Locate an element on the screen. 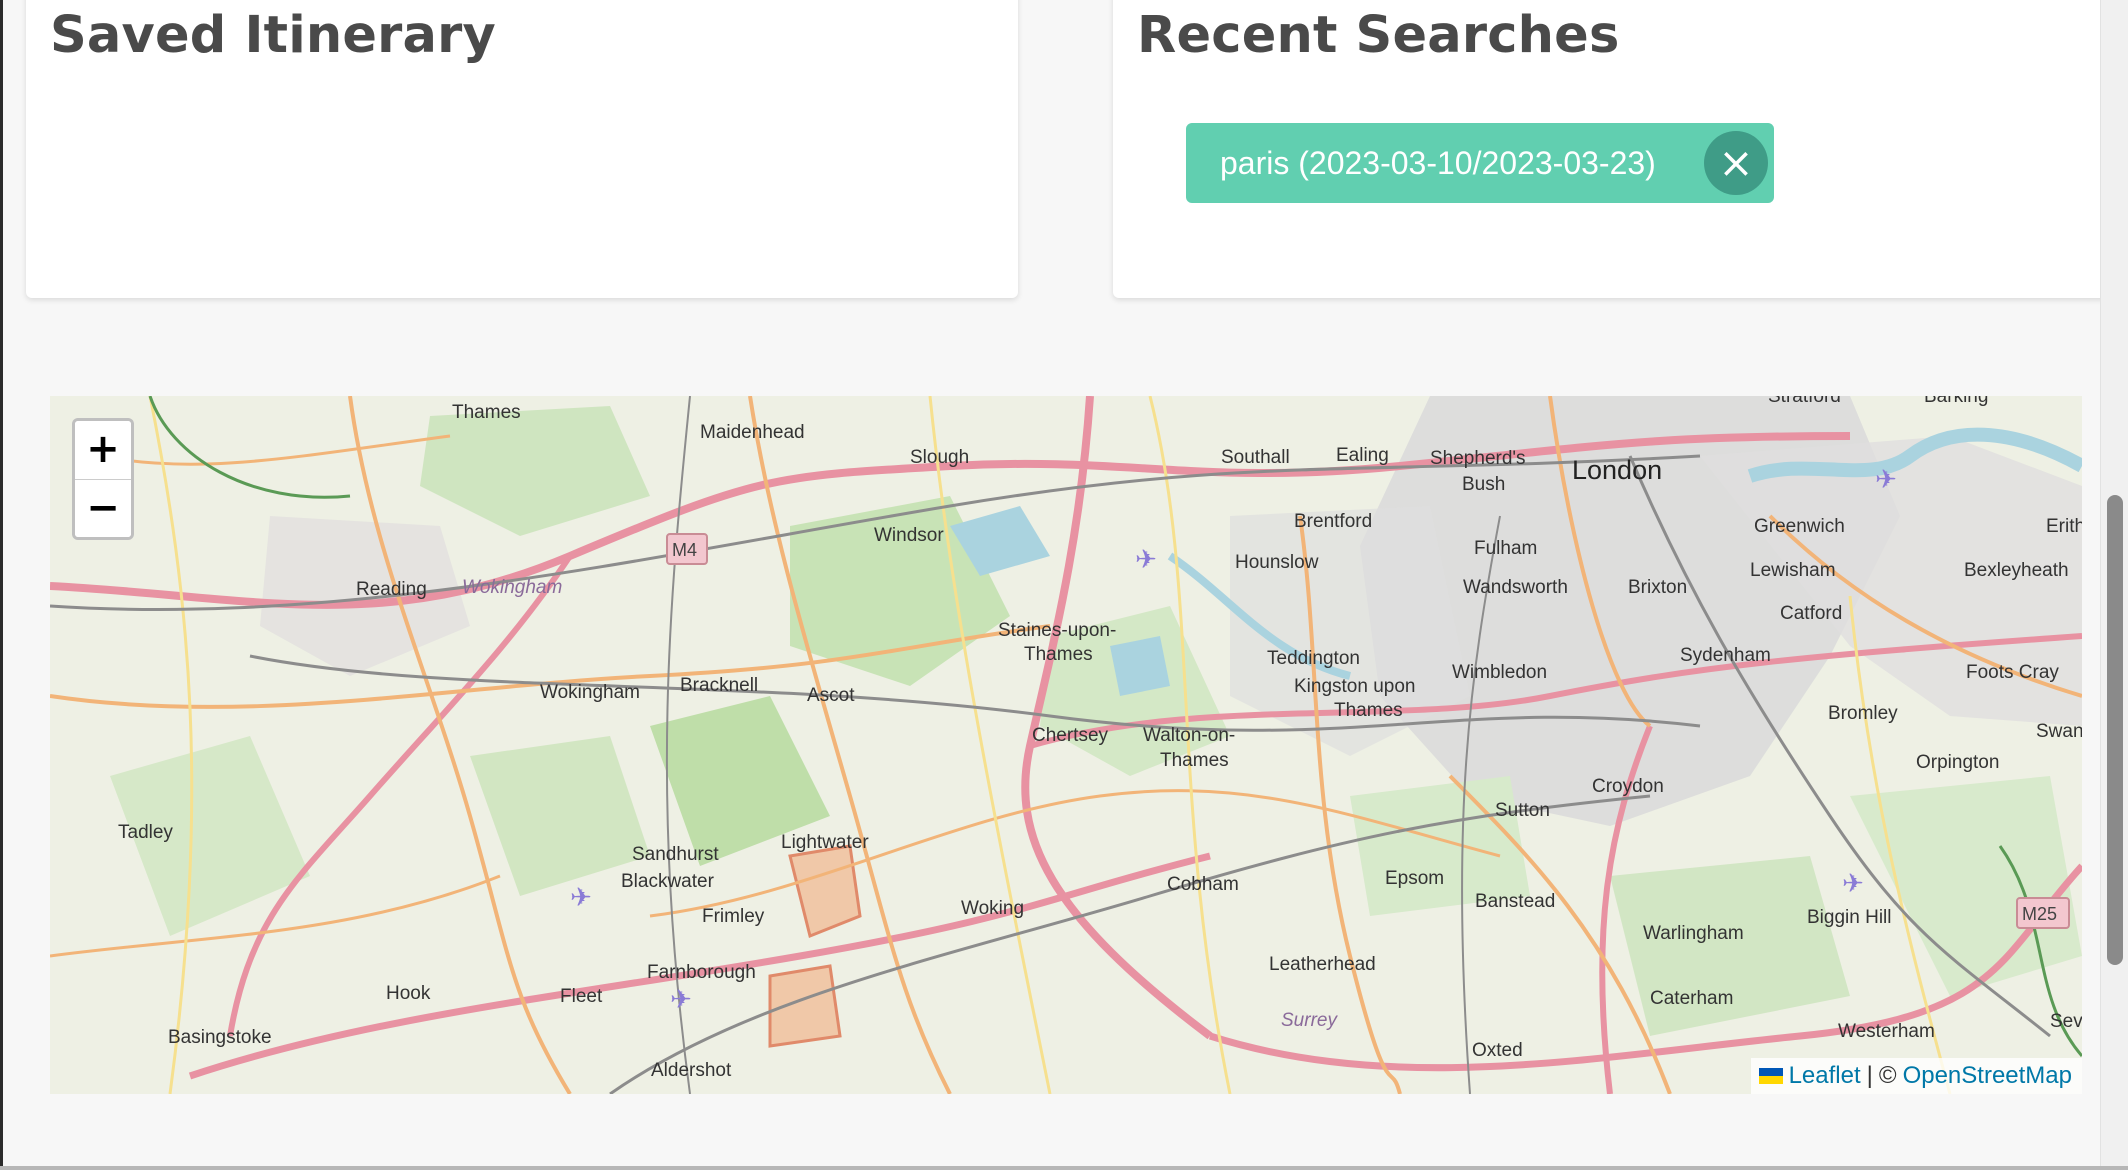  svg-text: Sutton is located at coordinates (1522, 810).